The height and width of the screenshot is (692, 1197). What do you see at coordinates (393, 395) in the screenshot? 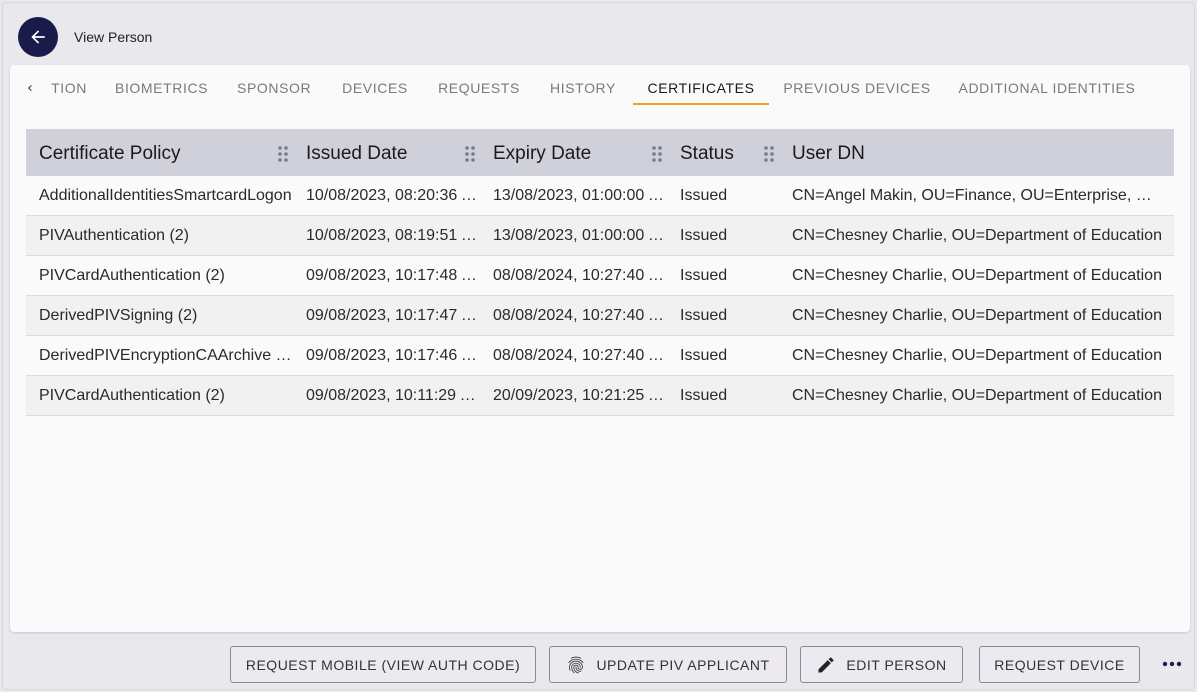
I see `cell-issued-date: 09/08/2023, 10:11:29 AM` at bounding box center [393, 395].